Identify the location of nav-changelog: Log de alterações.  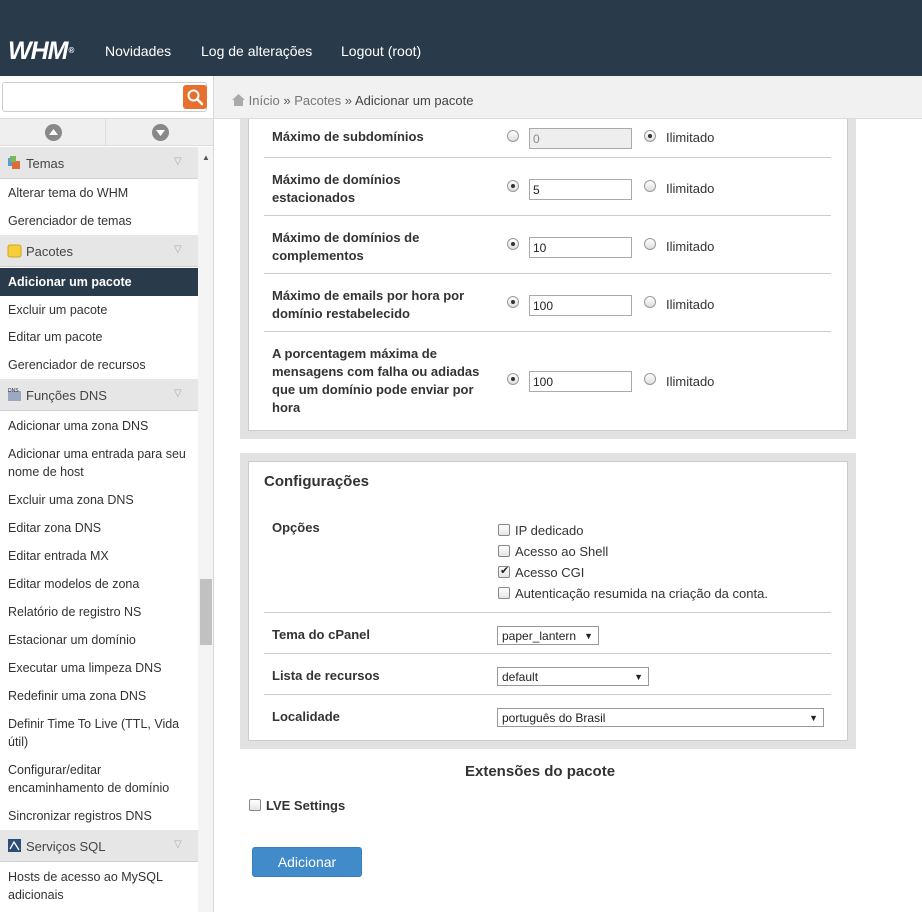
(256, 51).